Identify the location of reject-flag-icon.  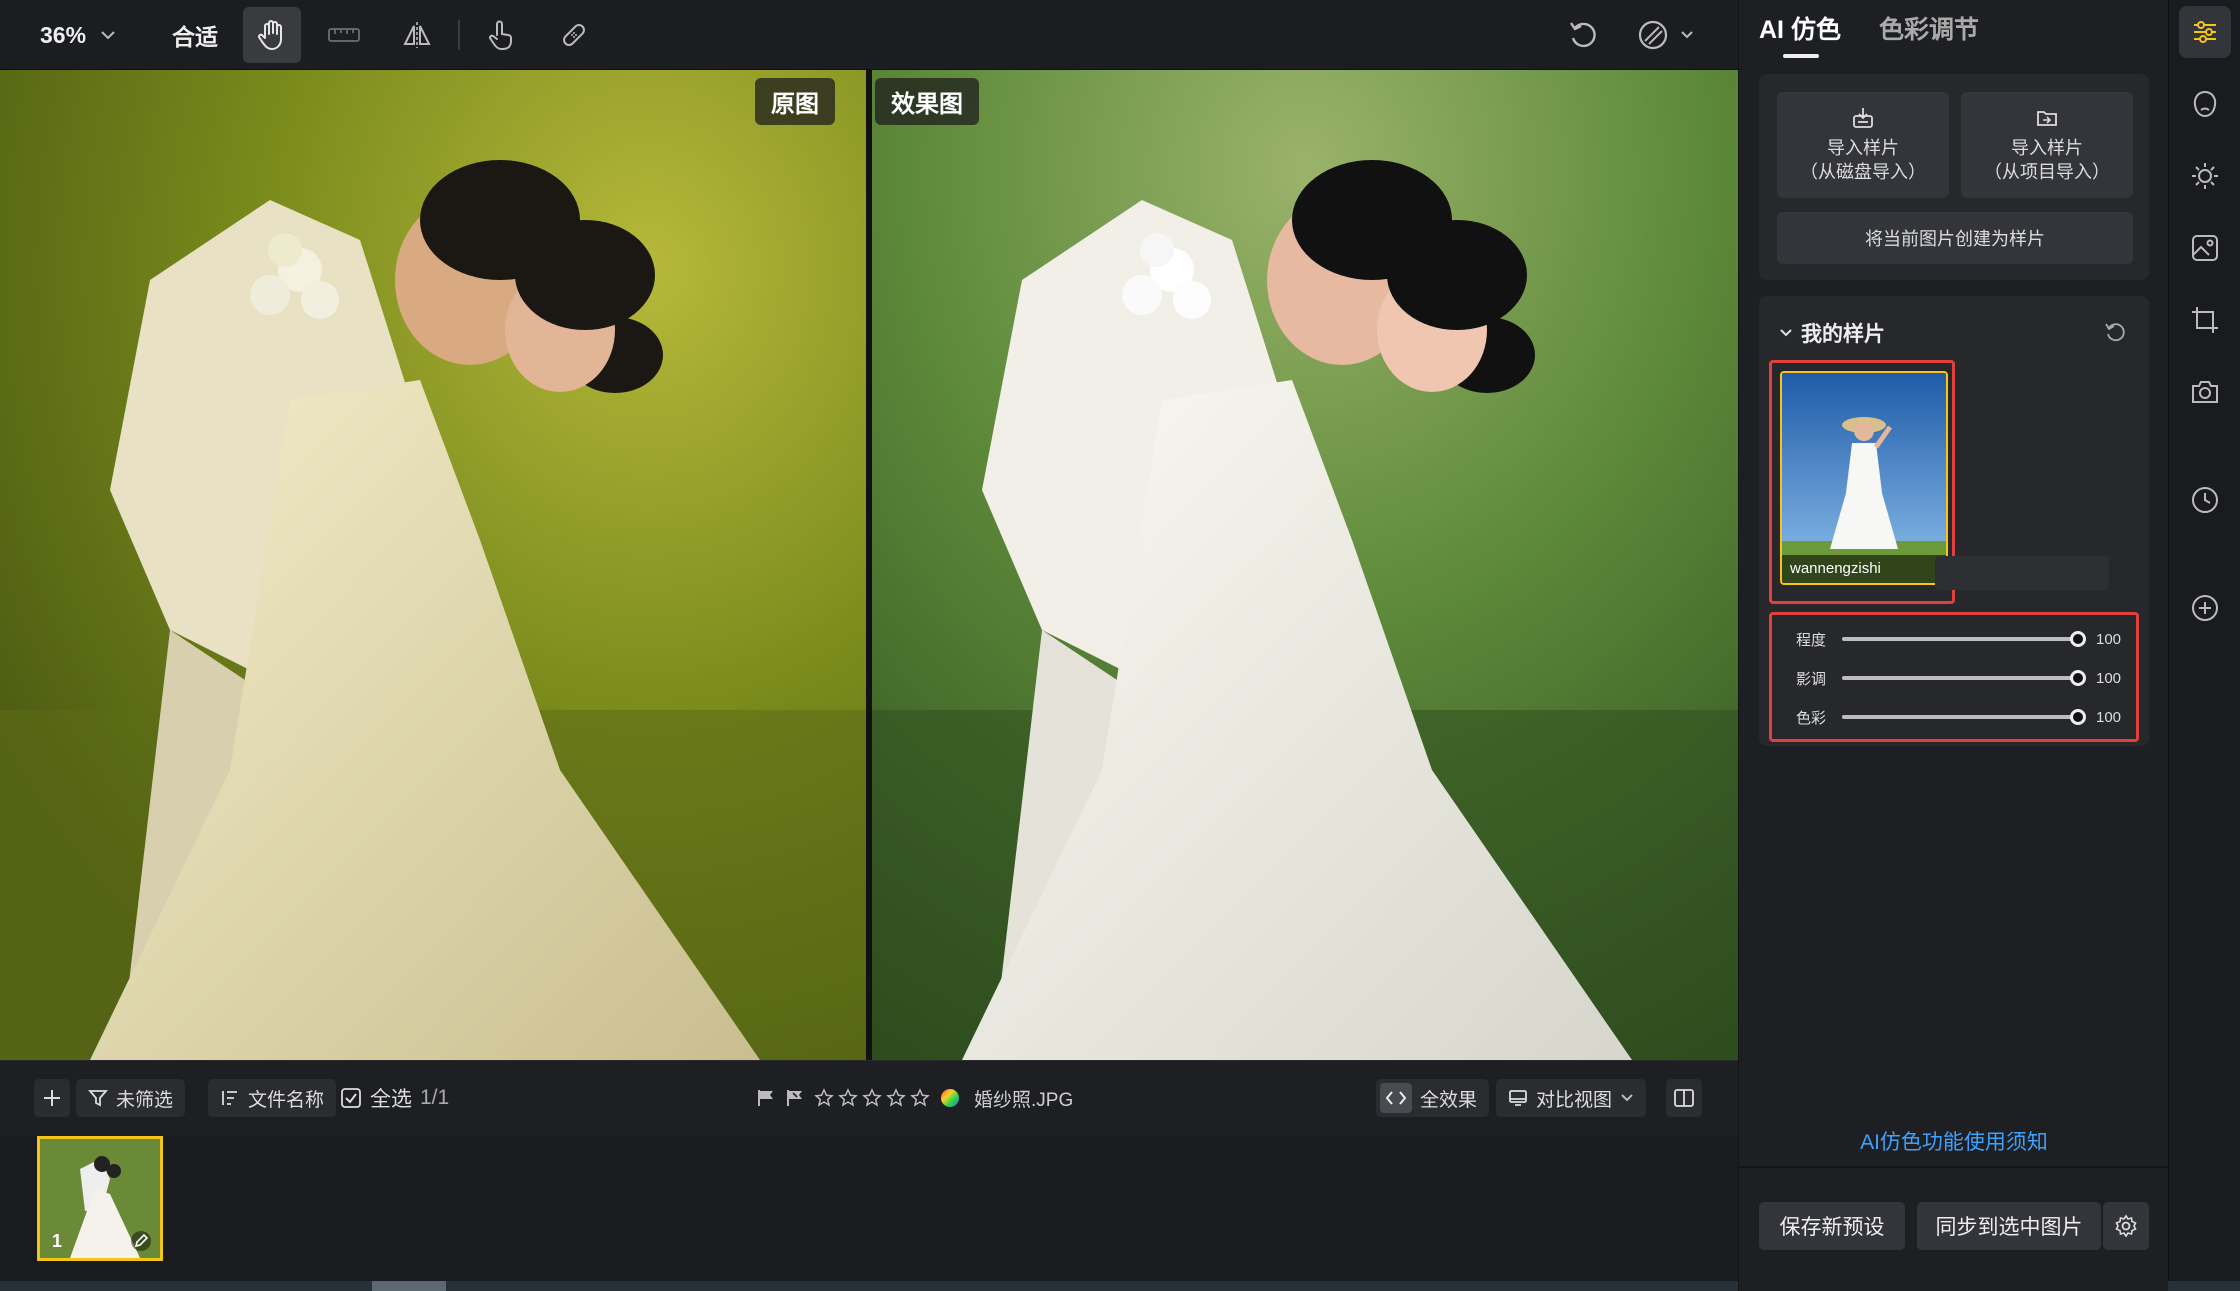
(795, 1098).